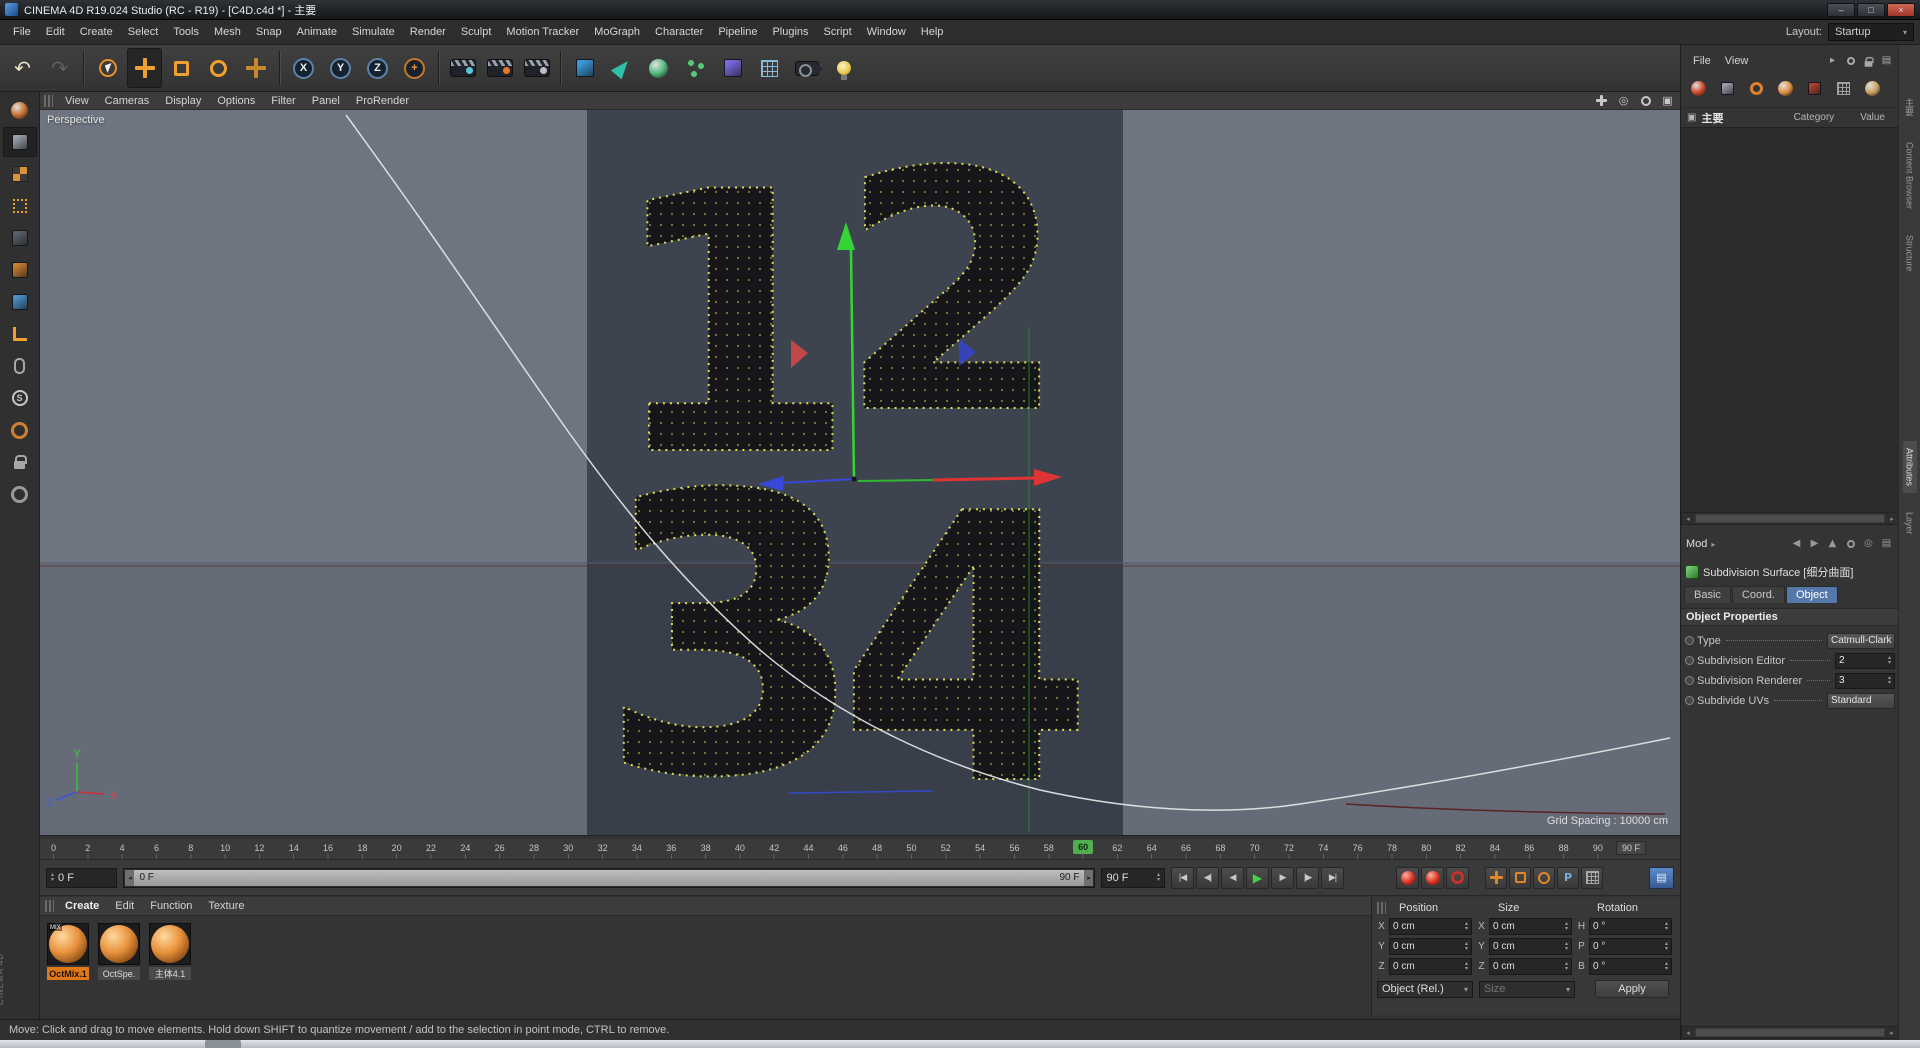 This screenshot has width=1920, height=1048. Describe the element at coordinates (1861, 700) in the screenshot. I see `subdivide-uvs-dropdown: Standard` at that location.